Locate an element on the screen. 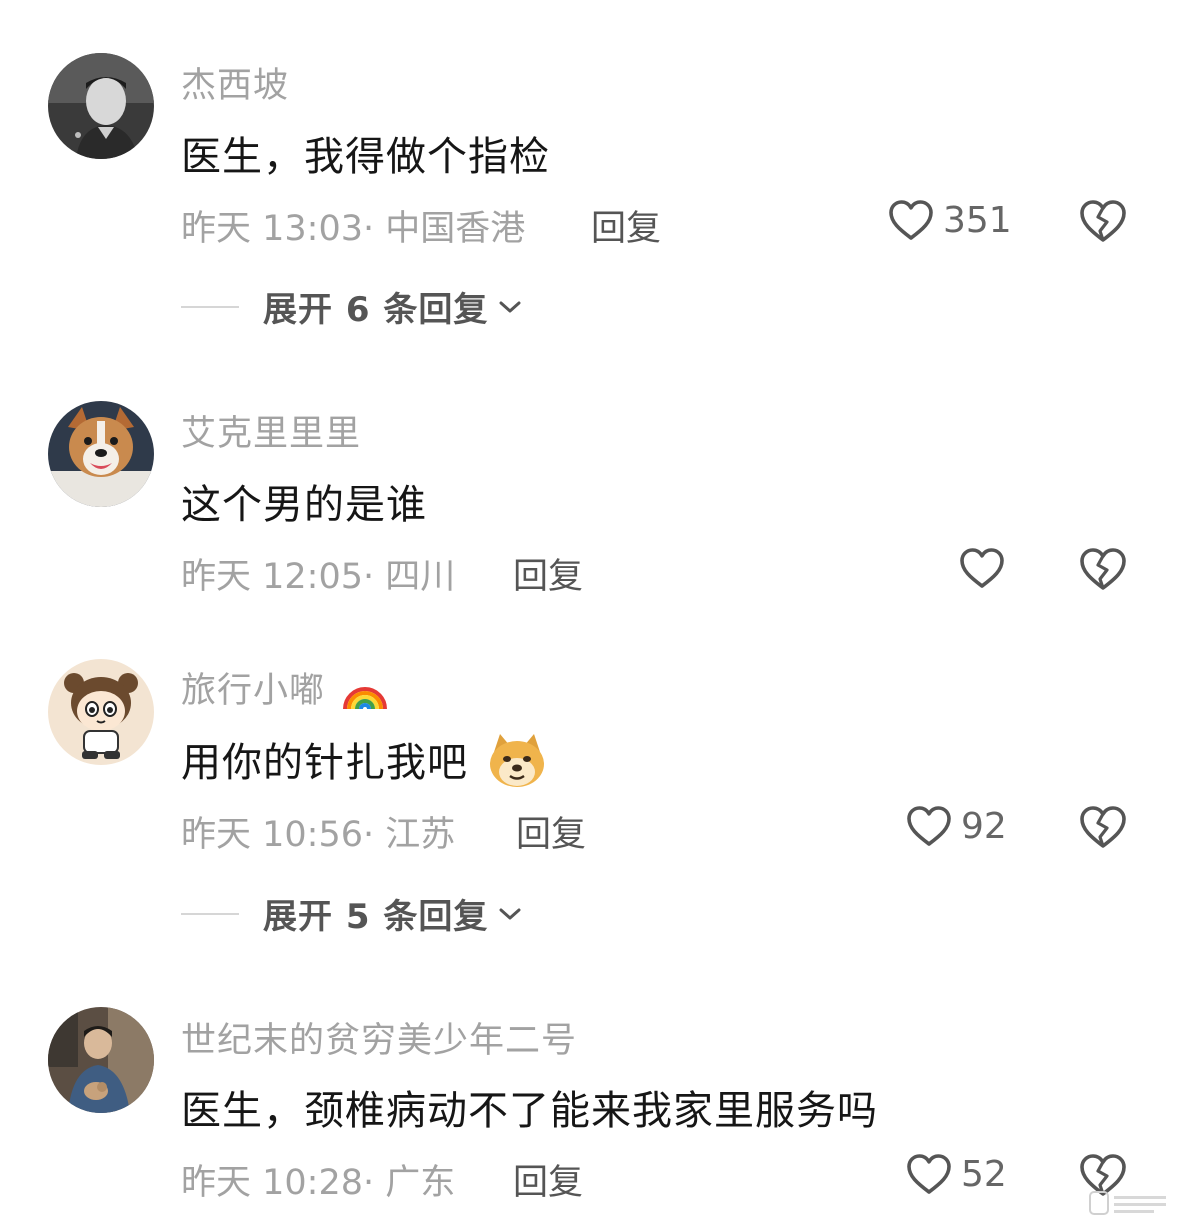 This screenshot has height=1231, width=1178. expand-replies-button: 展开 6 条回复 is located at coordinates (351, 306).